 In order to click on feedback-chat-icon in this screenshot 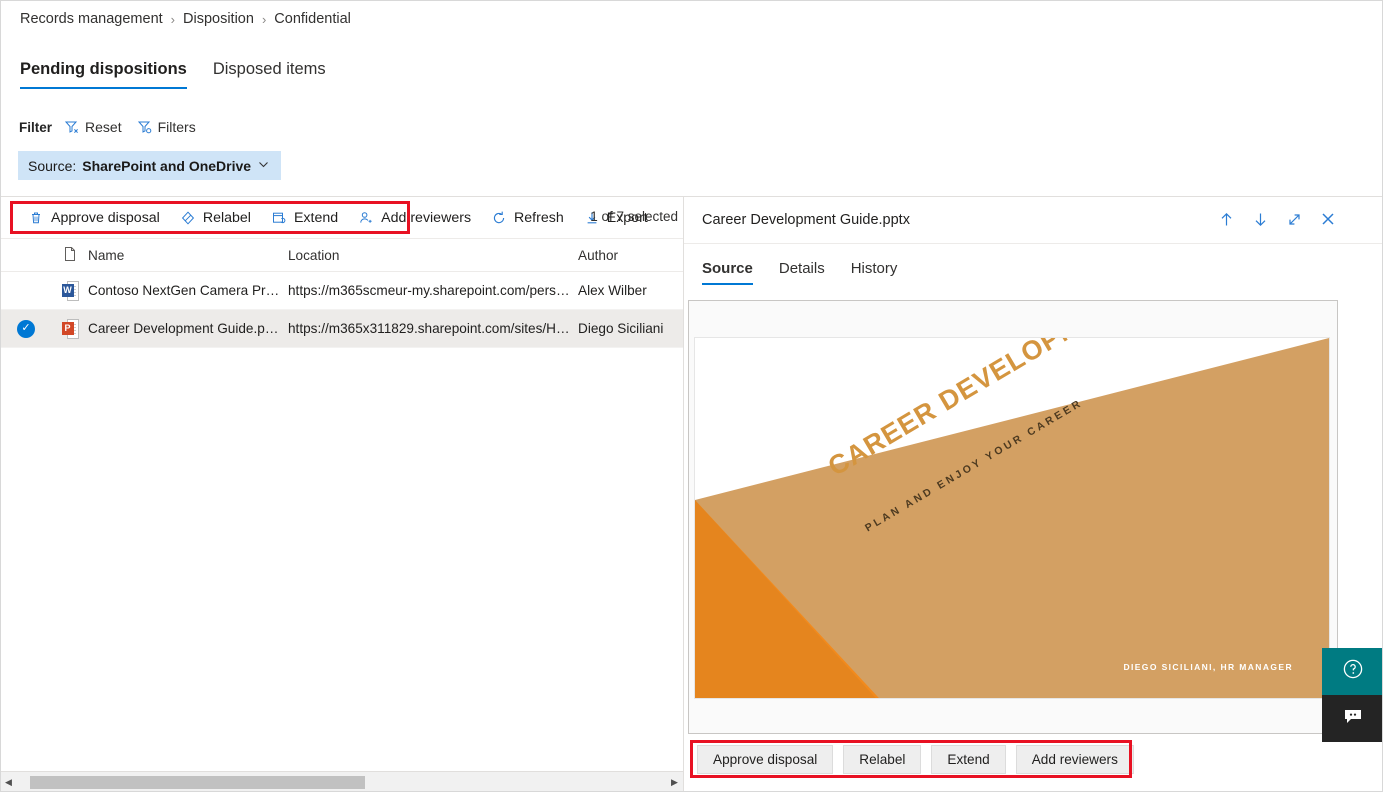, I will do `click(1353, 718)`.